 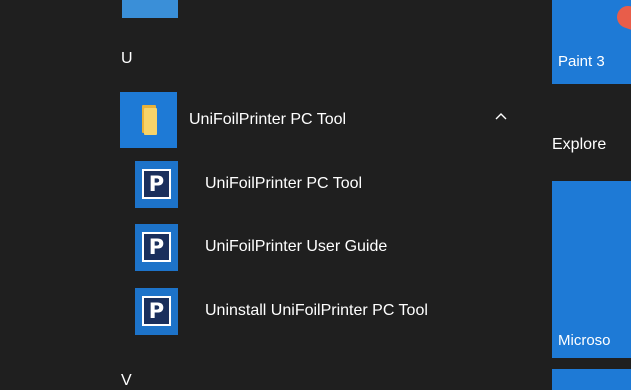 What do you see at coordinates (501, 116) in the screenshot?
I see `chevron-up-icon` at bounding box center [501, 116].